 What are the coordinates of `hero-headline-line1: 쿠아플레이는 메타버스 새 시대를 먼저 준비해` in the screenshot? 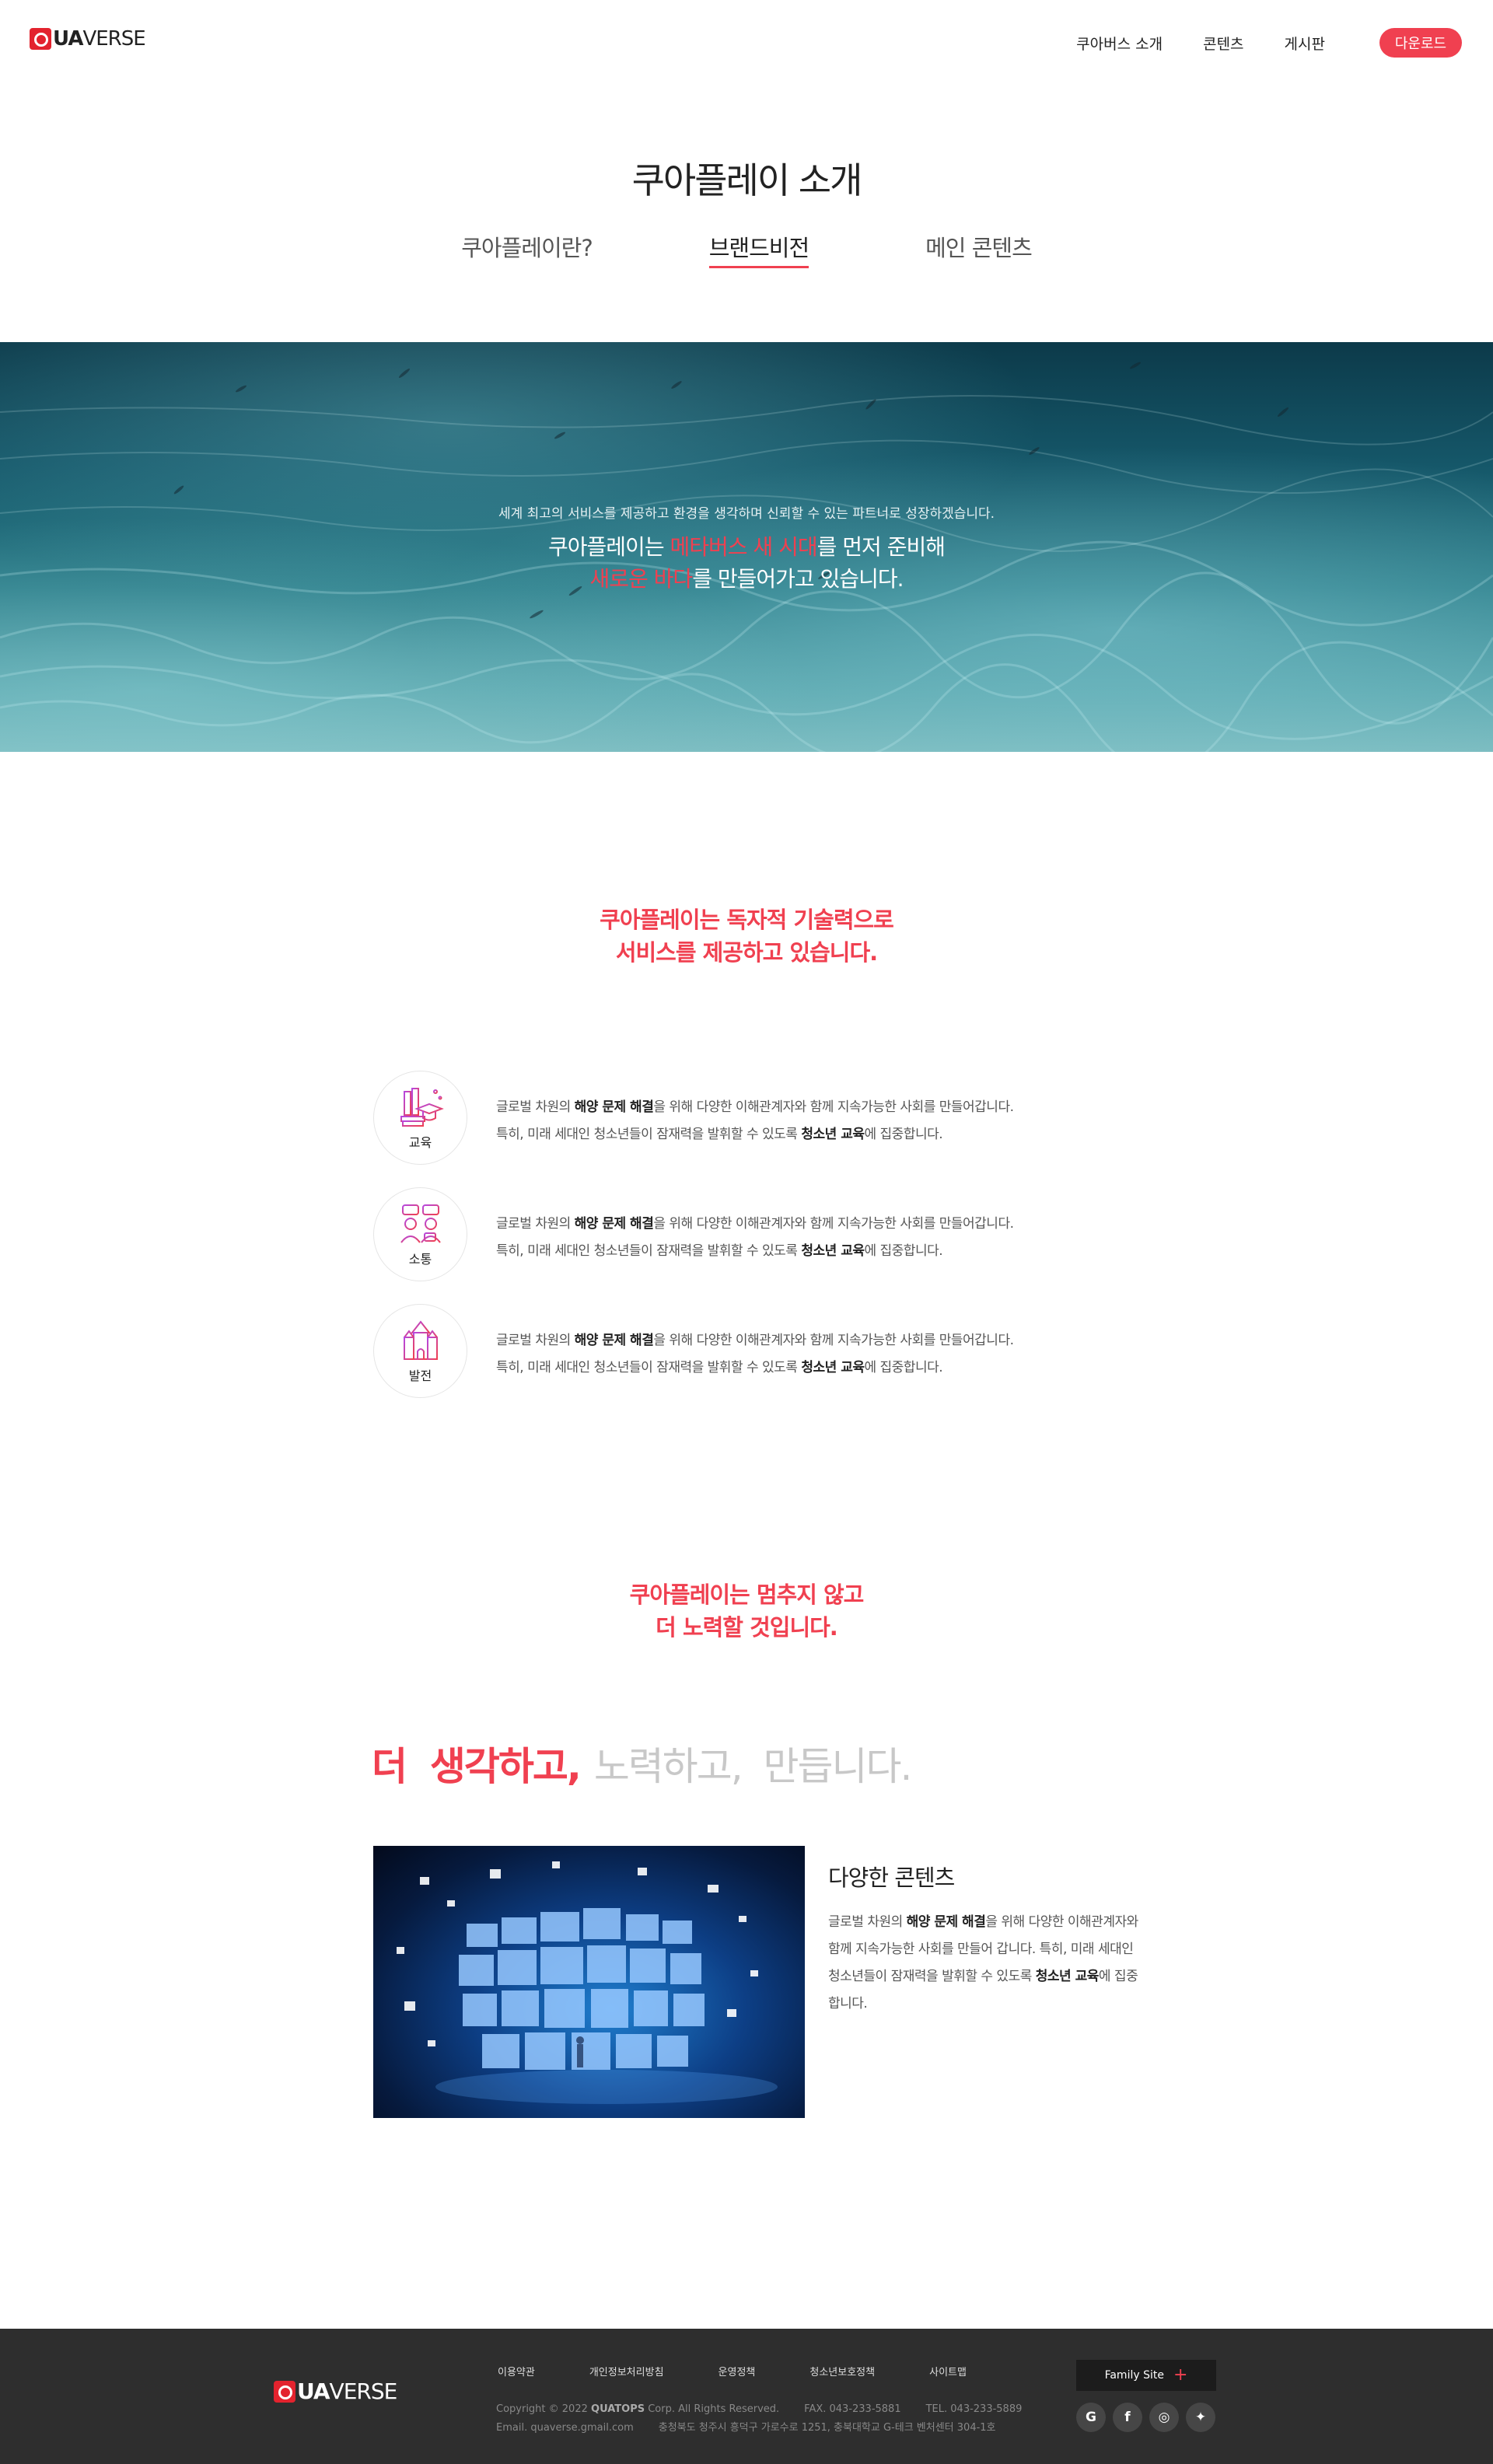 It's located at (746, 547).